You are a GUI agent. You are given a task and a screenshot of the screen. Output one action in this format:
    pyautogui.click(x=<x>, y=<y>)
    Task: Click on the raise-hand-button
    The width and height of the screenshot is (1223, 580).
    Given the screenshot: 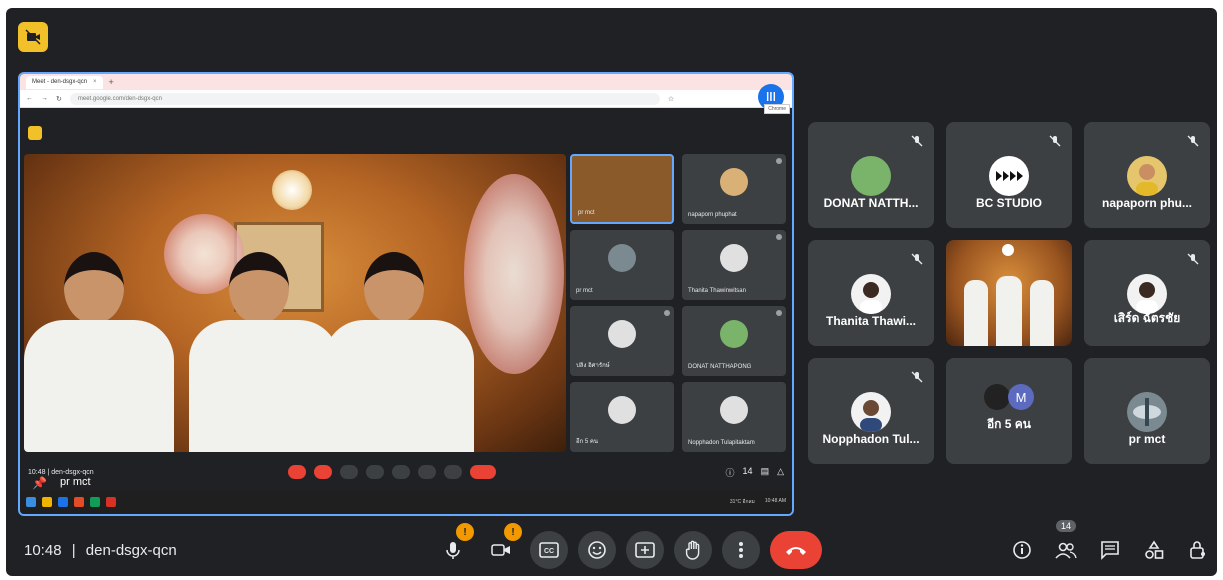 What is the action you would take?
    pyautogui.click(x=693, y=550)
    